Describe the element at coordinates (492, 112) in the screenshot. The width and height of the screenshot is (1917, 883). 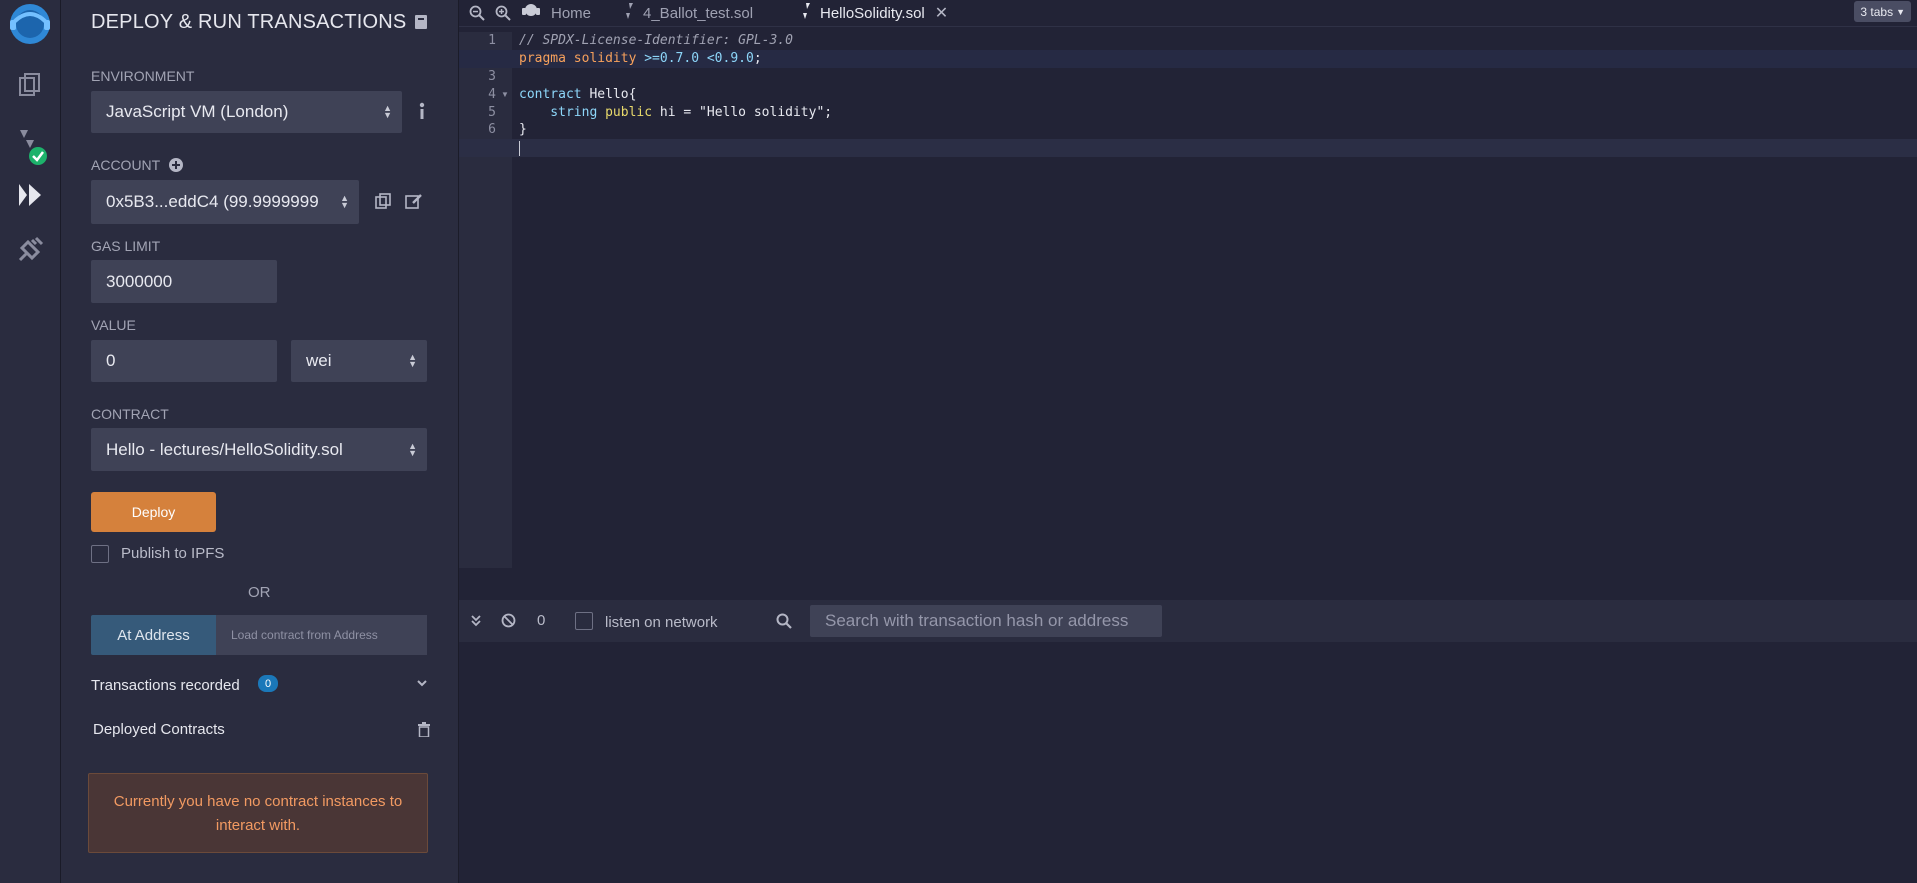
I see `line-number: 5` at that location.